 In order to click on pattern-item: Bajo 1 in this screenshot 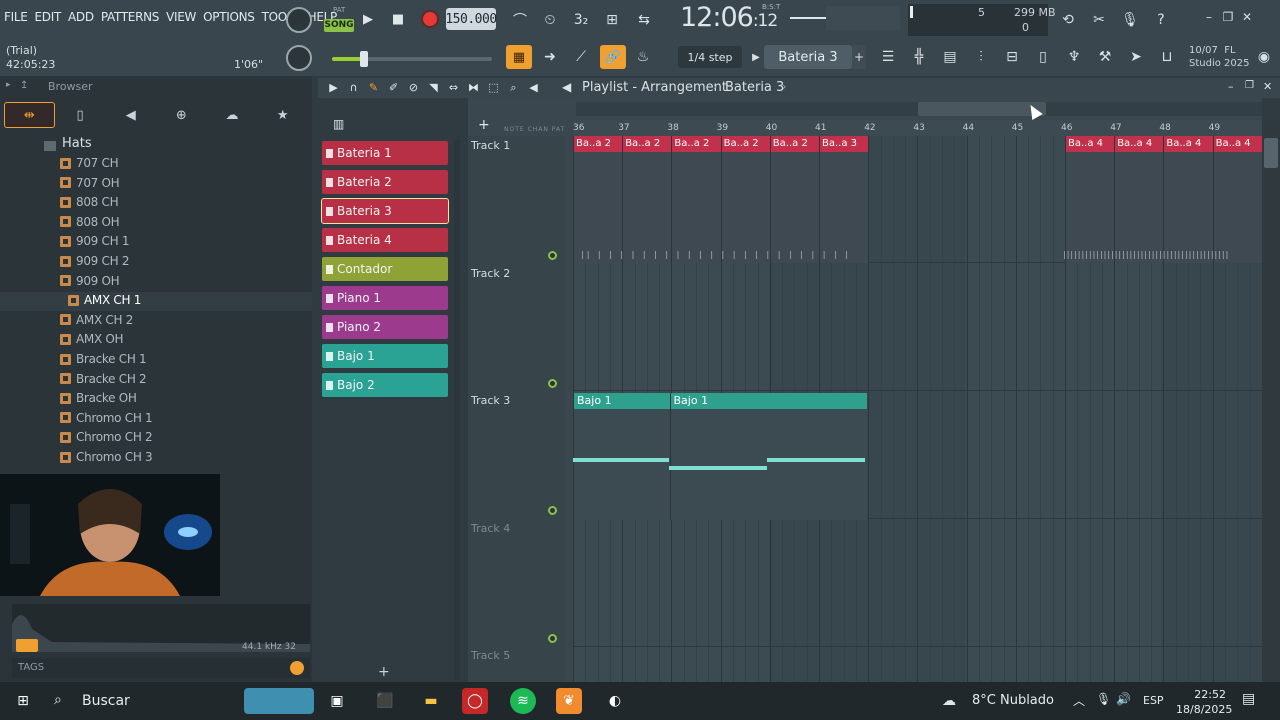, I will do `click(385, 356)`.